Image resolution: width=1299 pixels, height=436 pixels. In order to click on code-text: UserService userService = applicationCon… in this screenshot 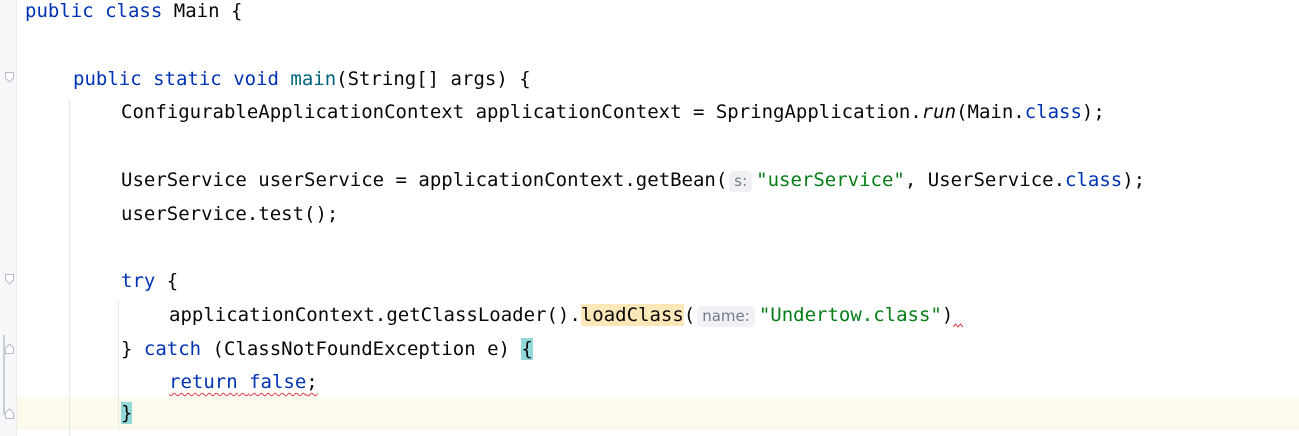, I will do `click(424, 180)`.